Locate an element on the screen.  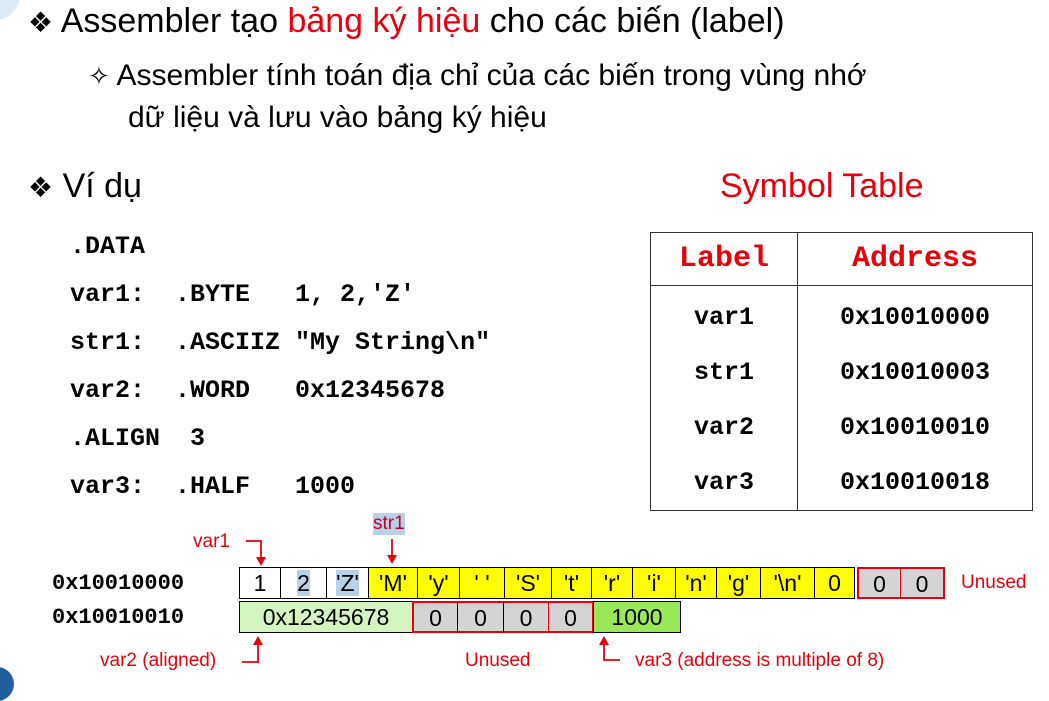
memory-cell: 'y' is located at coordinates (438, 583).